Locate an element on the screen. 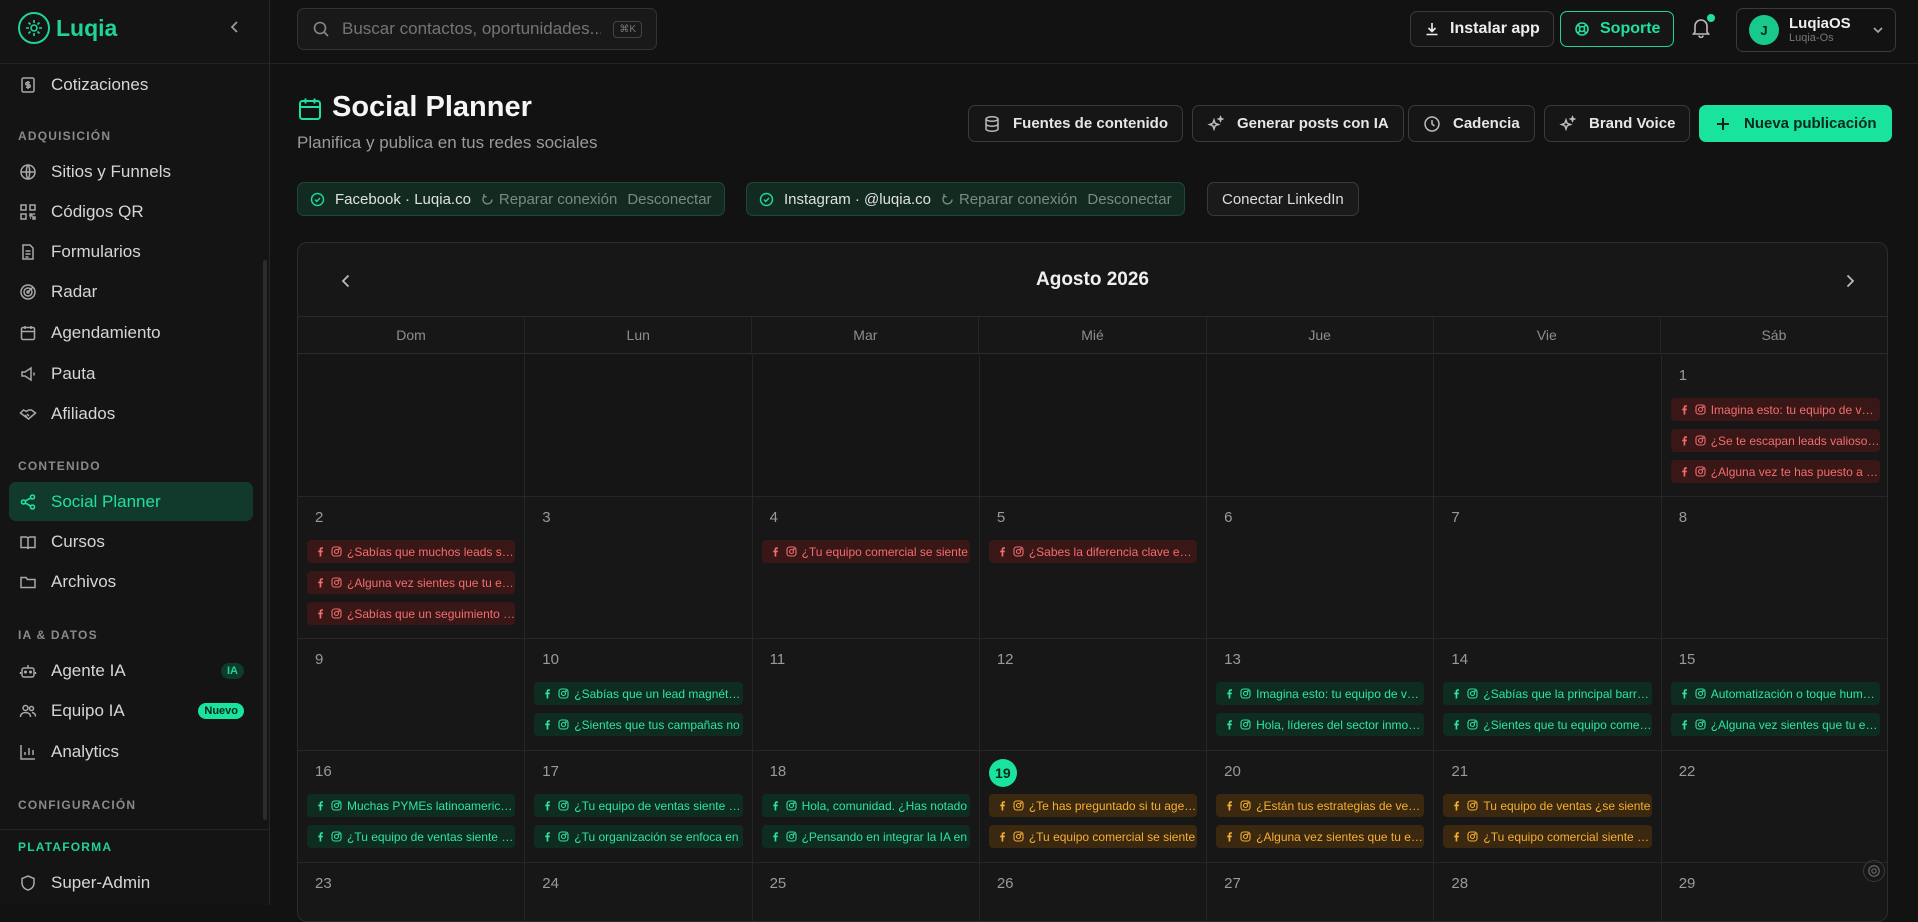  instagram-icon is located at coordinates (1018, 551).